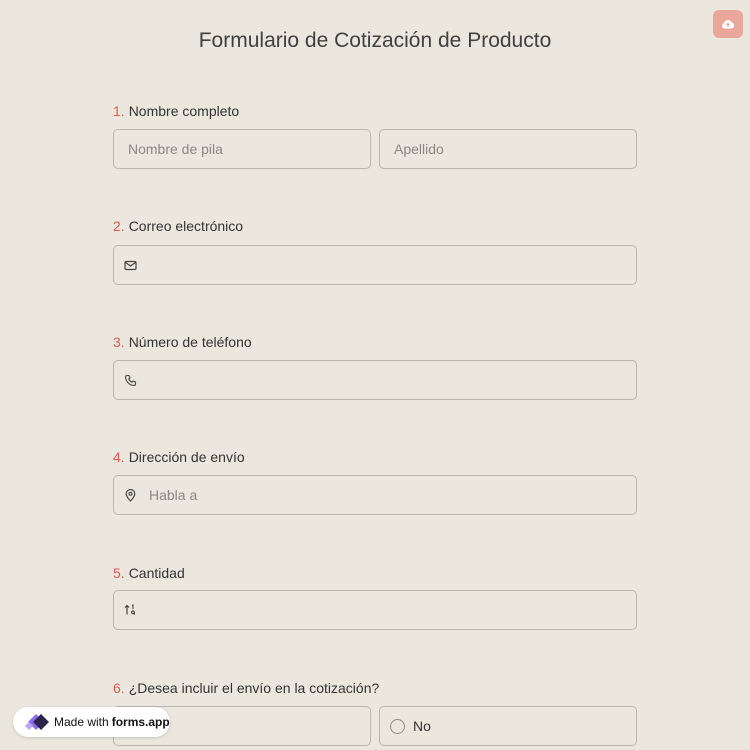 This screenshot has height=750, width=750. What do you see at coordinates (175, 149) in the screenshot?
I see `first-name-placeholder: Nombre de pila` at bounding box center [175, 149].